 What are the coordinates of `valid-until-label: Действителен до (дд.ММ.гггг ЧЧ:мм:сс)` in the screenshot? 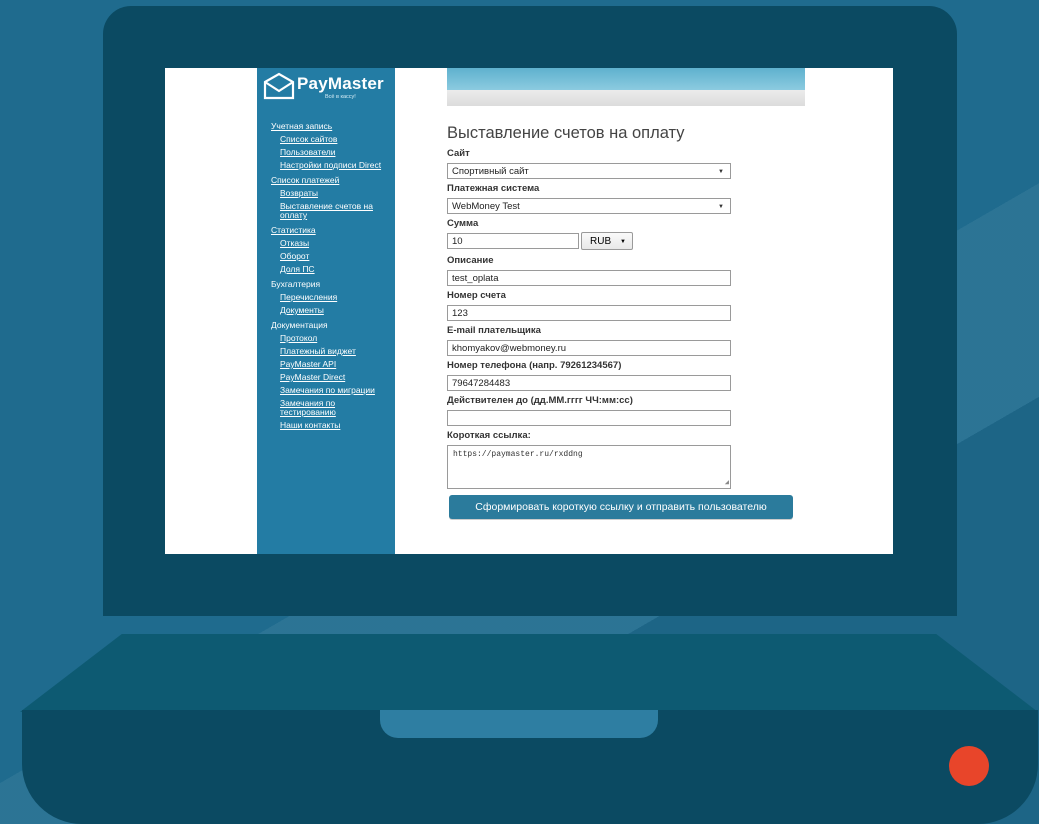 It's located at (540, 400).